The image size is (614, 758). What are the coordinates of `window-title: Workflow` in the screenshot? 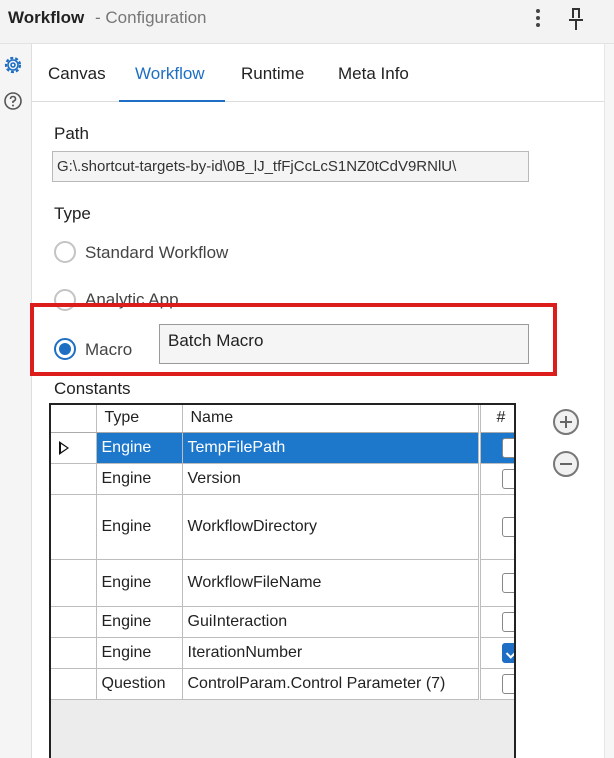 It's located at (46, 17).